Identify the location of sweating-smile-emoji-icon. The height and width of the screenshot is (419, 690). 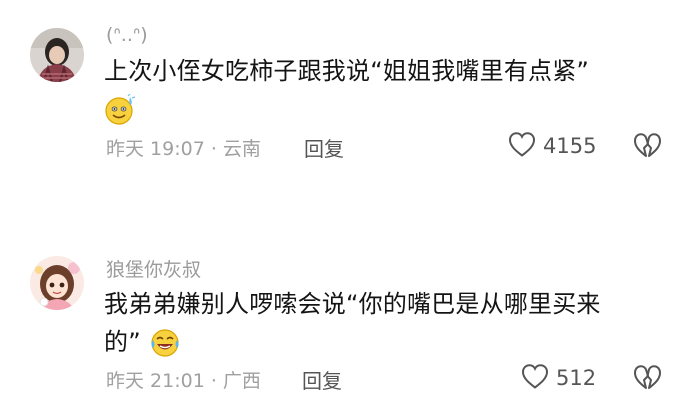
(120, 109).